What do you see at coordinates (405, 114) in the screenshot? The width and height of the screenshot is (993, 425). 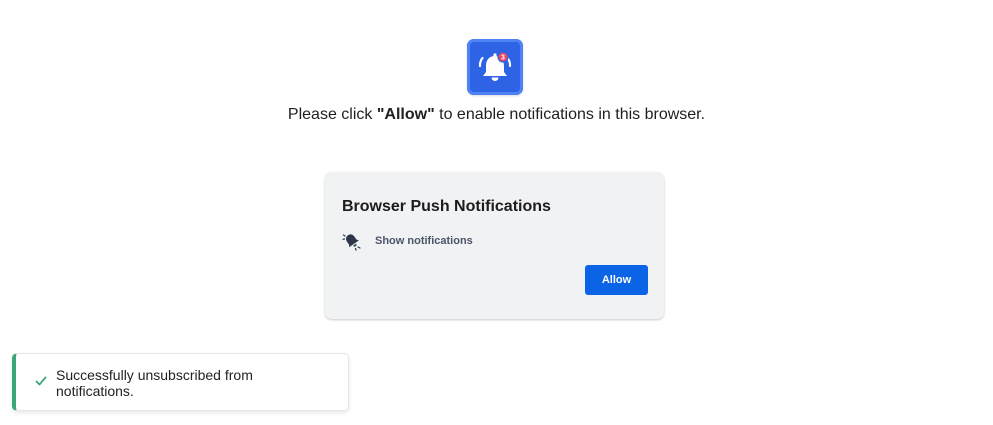 I see `instruction-allow-emphasis: "Allow"` at bounding box center [405, 114].